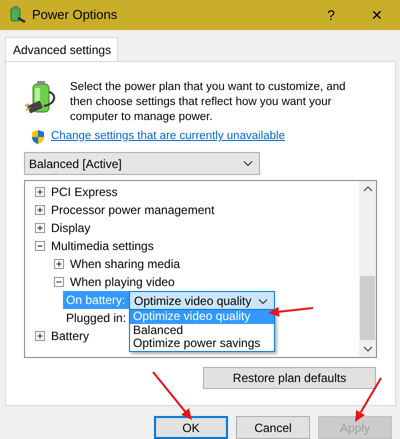 The image size is (400, 439). What do you see at coordinates (273, 427) in the screenshot?
I see `cancel-button: Cancel` at bounding box center [273, 427].